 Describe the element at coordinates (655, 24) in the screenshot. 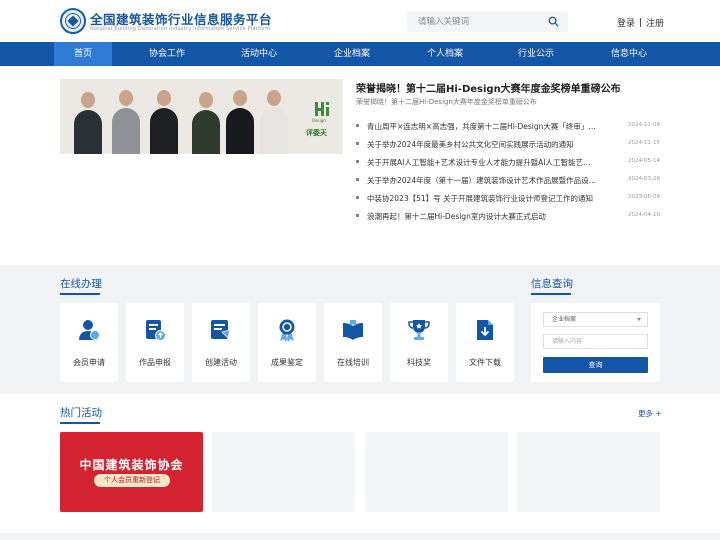

I see `register-link: 注册` at that location.